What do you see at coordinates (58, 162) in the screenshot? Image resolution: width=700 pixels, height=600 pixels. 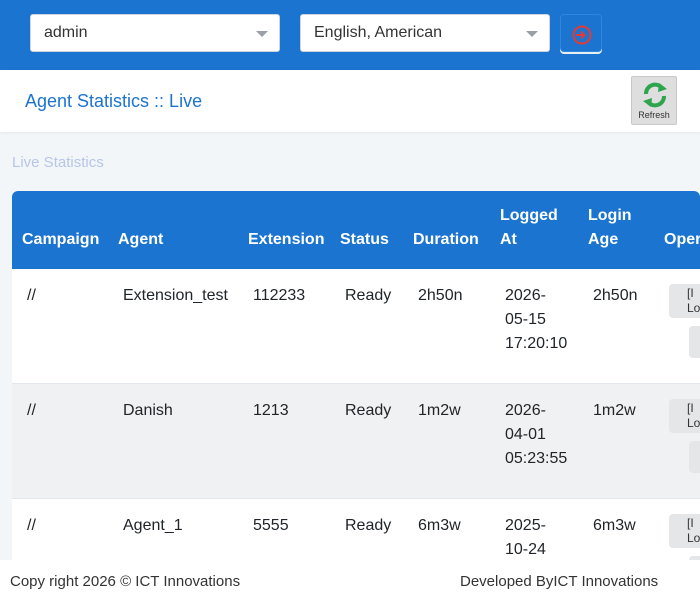 I see `section-title: Live Statistics` at bounding box center [58, 162].